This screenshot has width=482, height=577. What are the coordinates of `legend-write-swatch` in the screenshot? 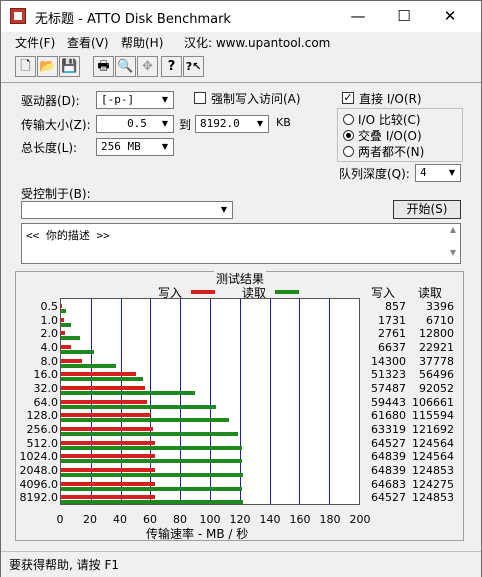 It's located at (203, 292).